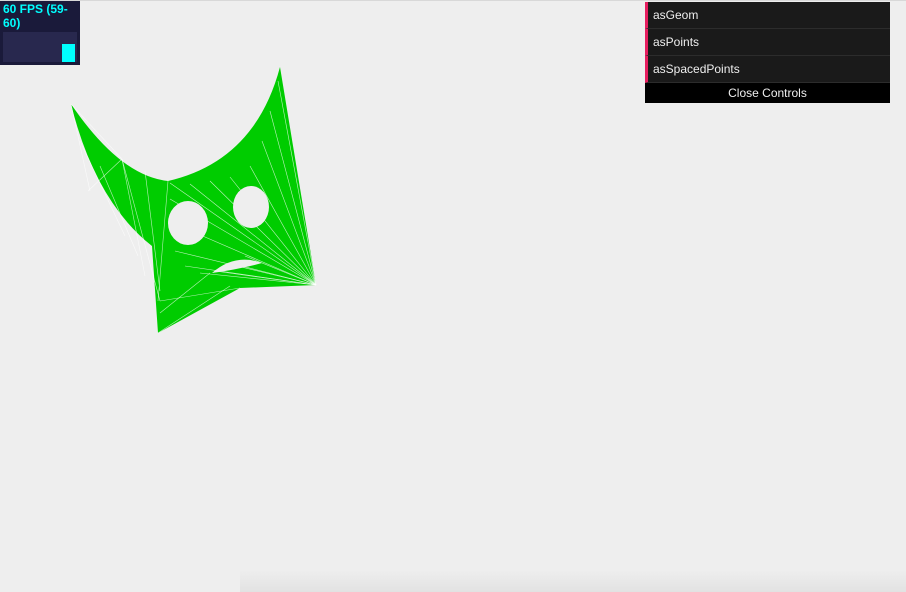  I want to click on left-eye-hole, so click(188, 223).